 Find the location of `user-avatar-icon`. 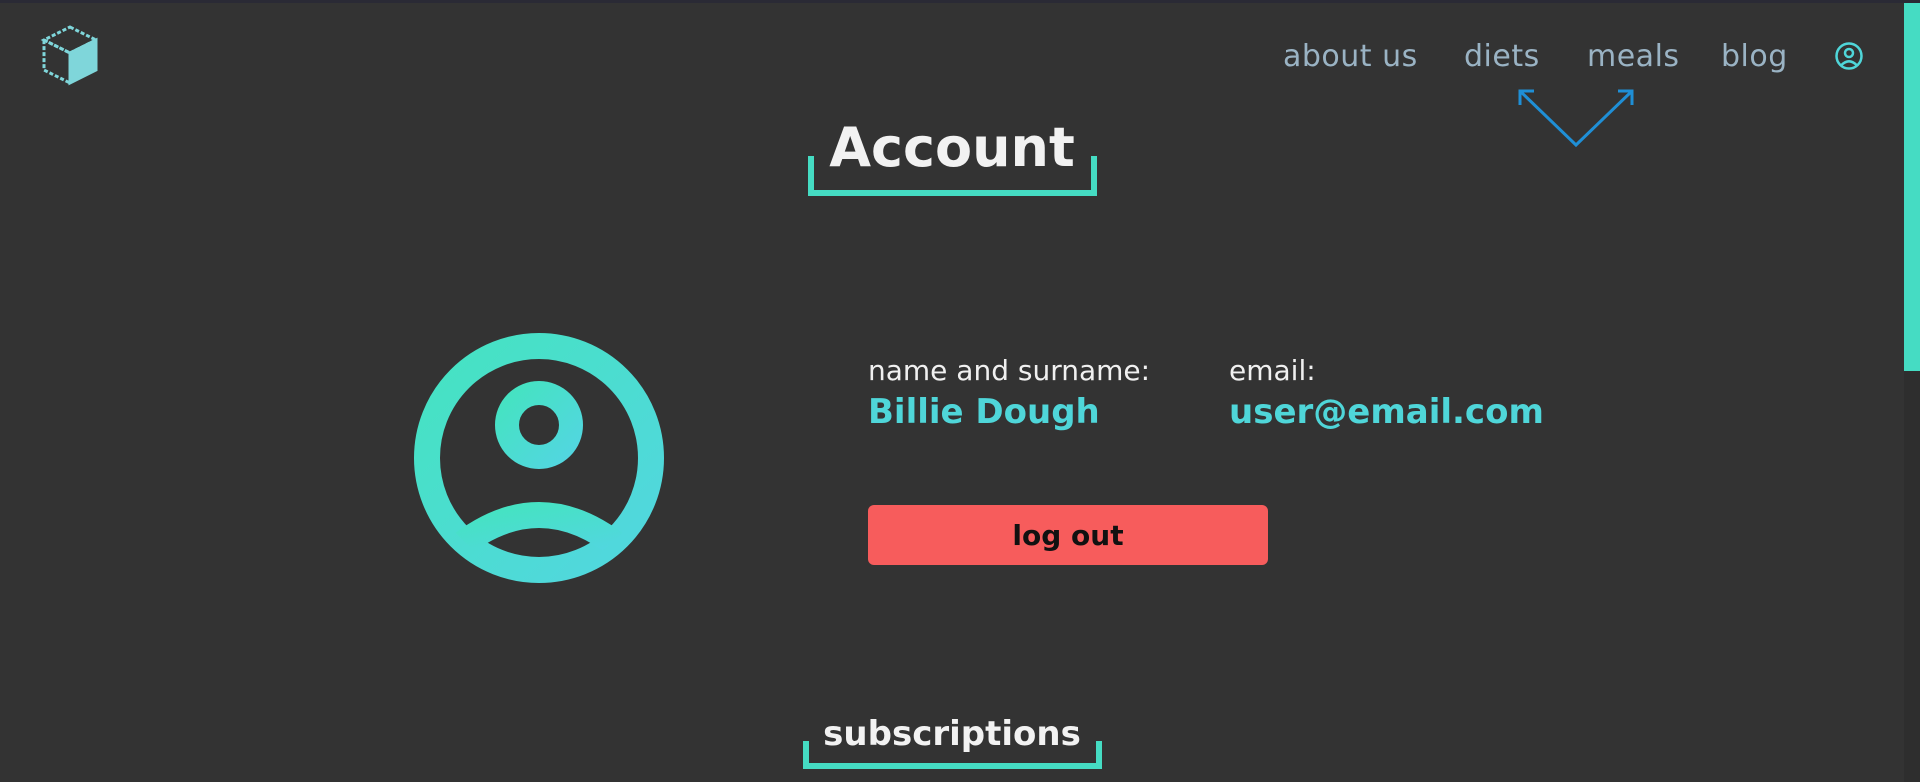

user-avatar-icon is located at coordinates (539, 458).